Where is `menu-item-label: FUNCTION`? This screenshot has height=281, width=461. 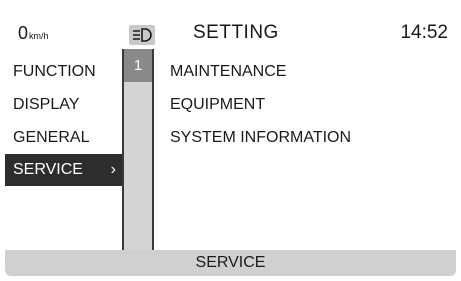 menu-item-label: FUNCTION is located at coordinates (54, 71).